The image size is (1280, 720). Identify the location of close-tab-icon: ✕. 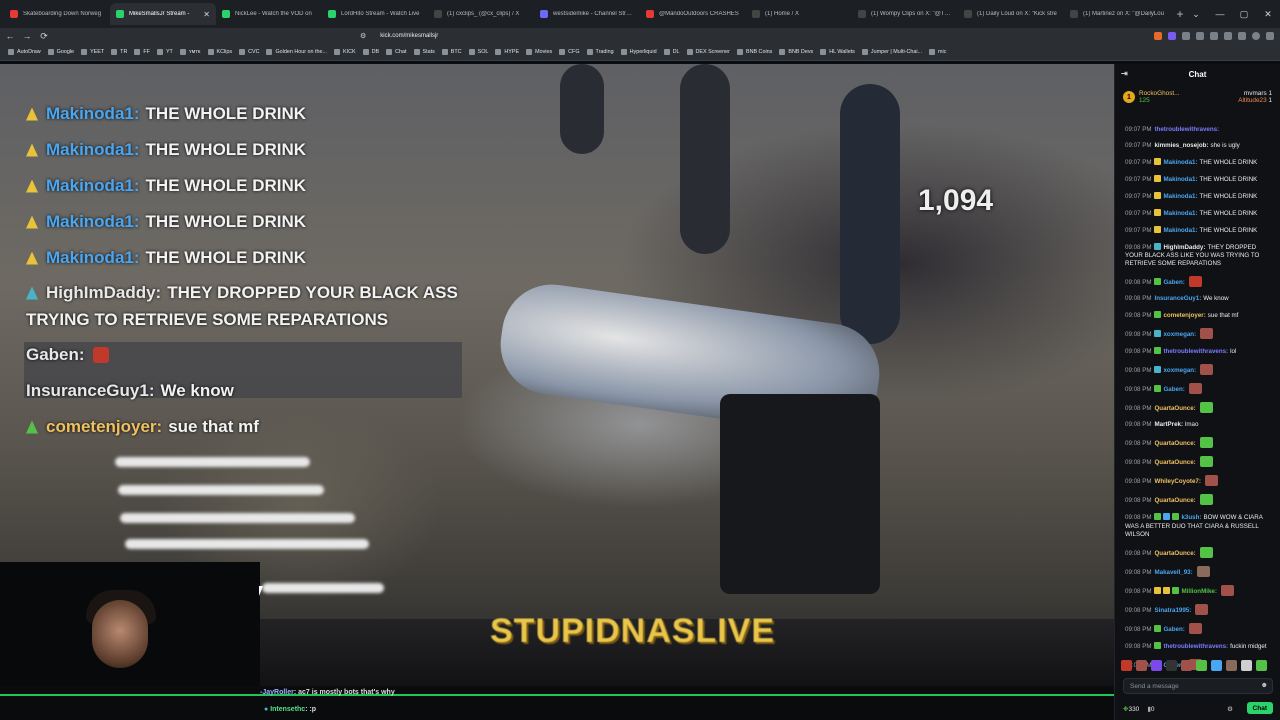
(206, 14).